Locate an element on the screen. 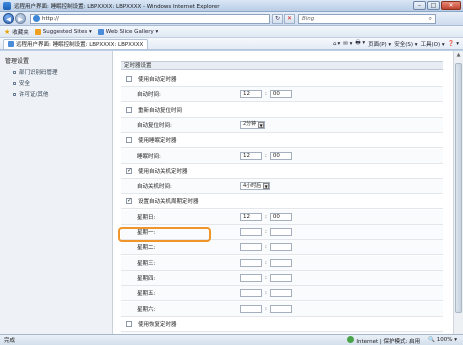 The width and height of the screenshot is (463, 345). status-right: Internet | 保护模式: 启用 🔍 100% ▾ is located at coordinates (405, 340).